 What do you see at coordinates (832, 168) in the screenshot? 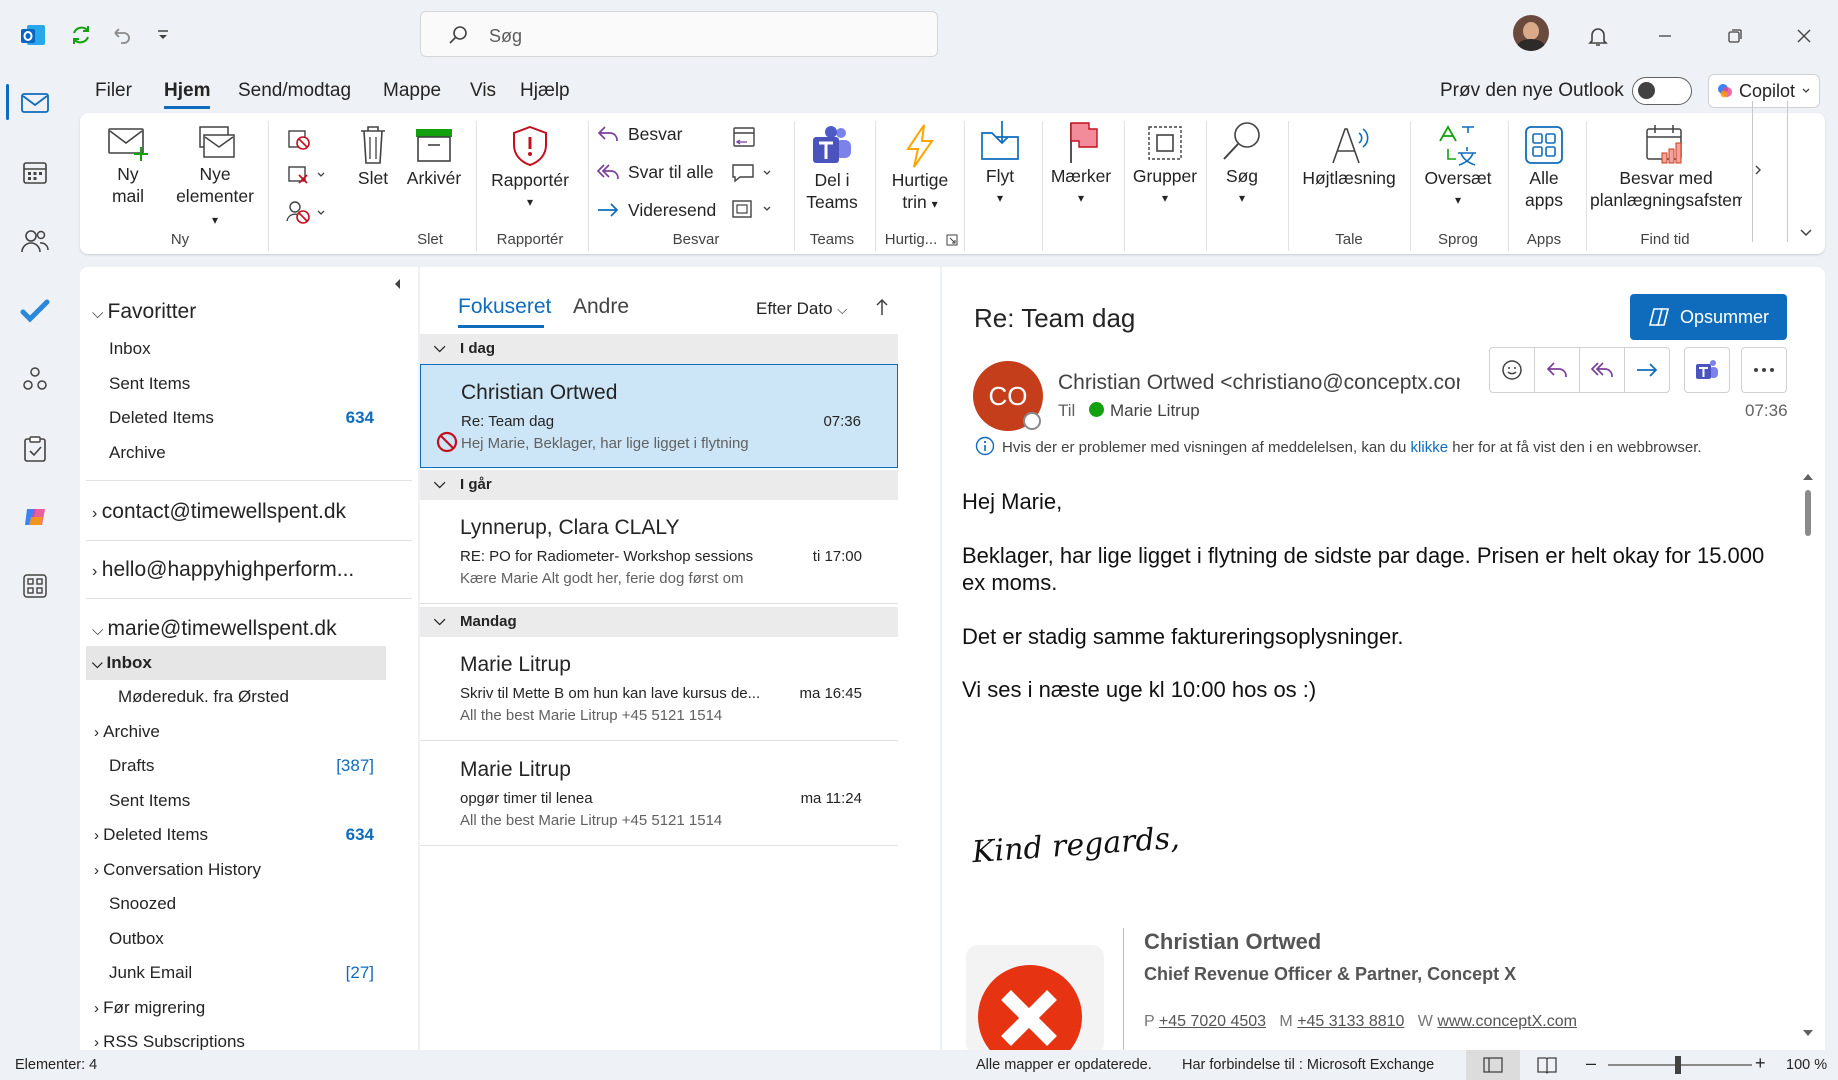
I see `share-to-teams-button: Del i Teams` at bounding box center [832, 168].